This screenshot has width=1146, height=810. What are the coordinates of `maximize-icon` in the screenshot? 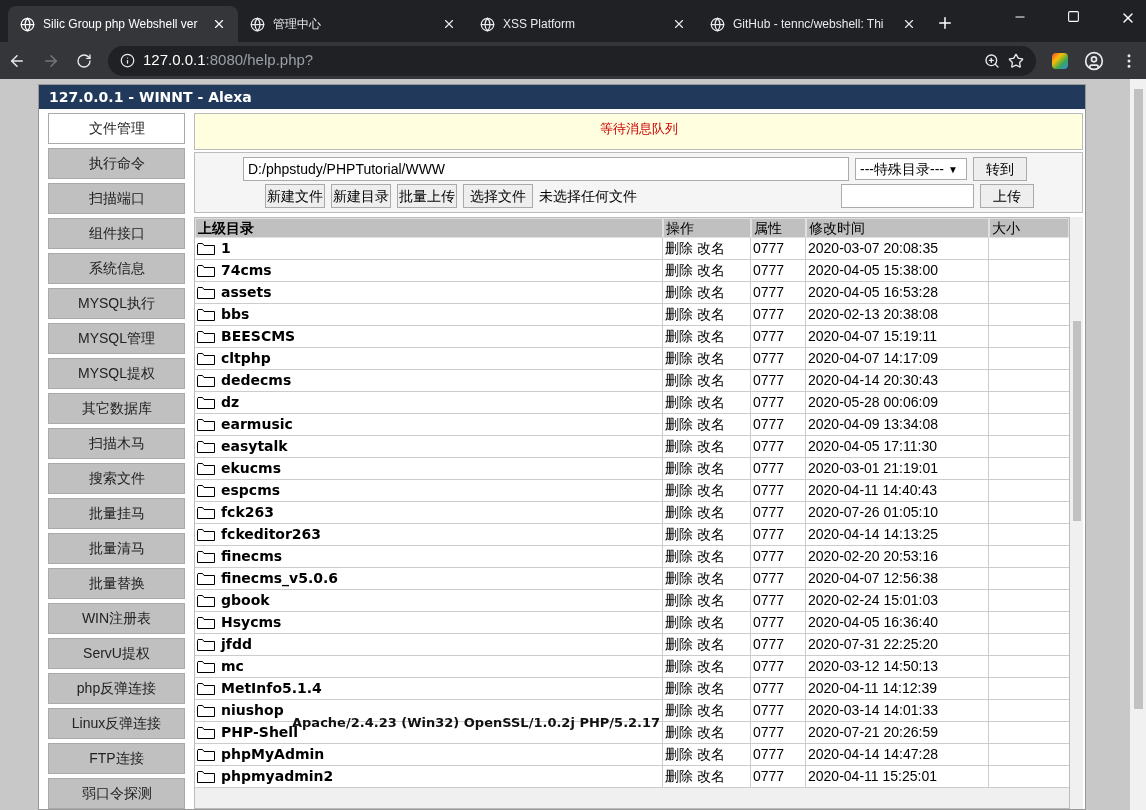 It's located at (1073, 17).